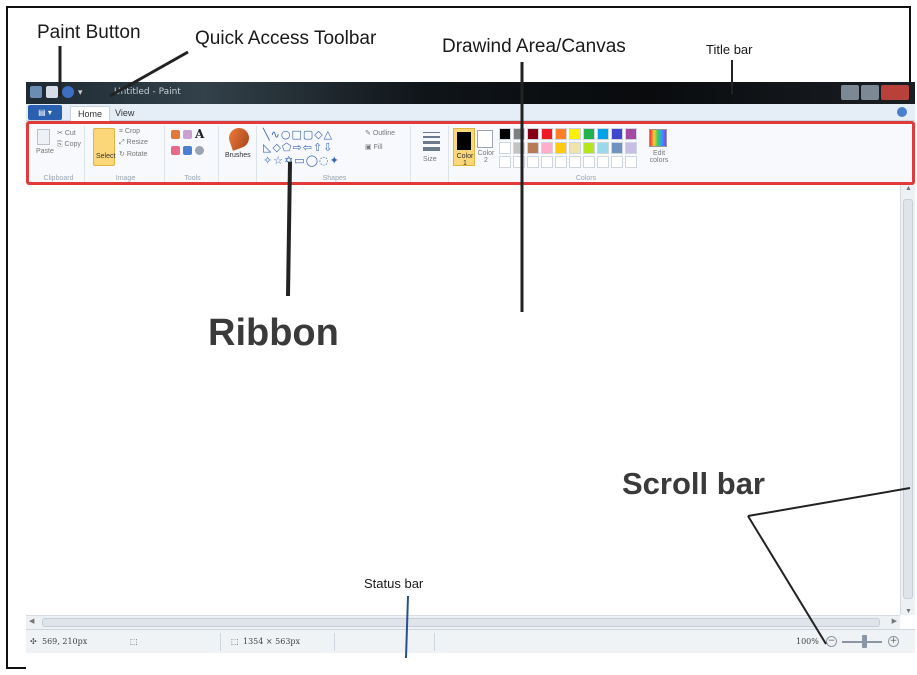  I want to click on color-picker-icon, so click(187, 150).